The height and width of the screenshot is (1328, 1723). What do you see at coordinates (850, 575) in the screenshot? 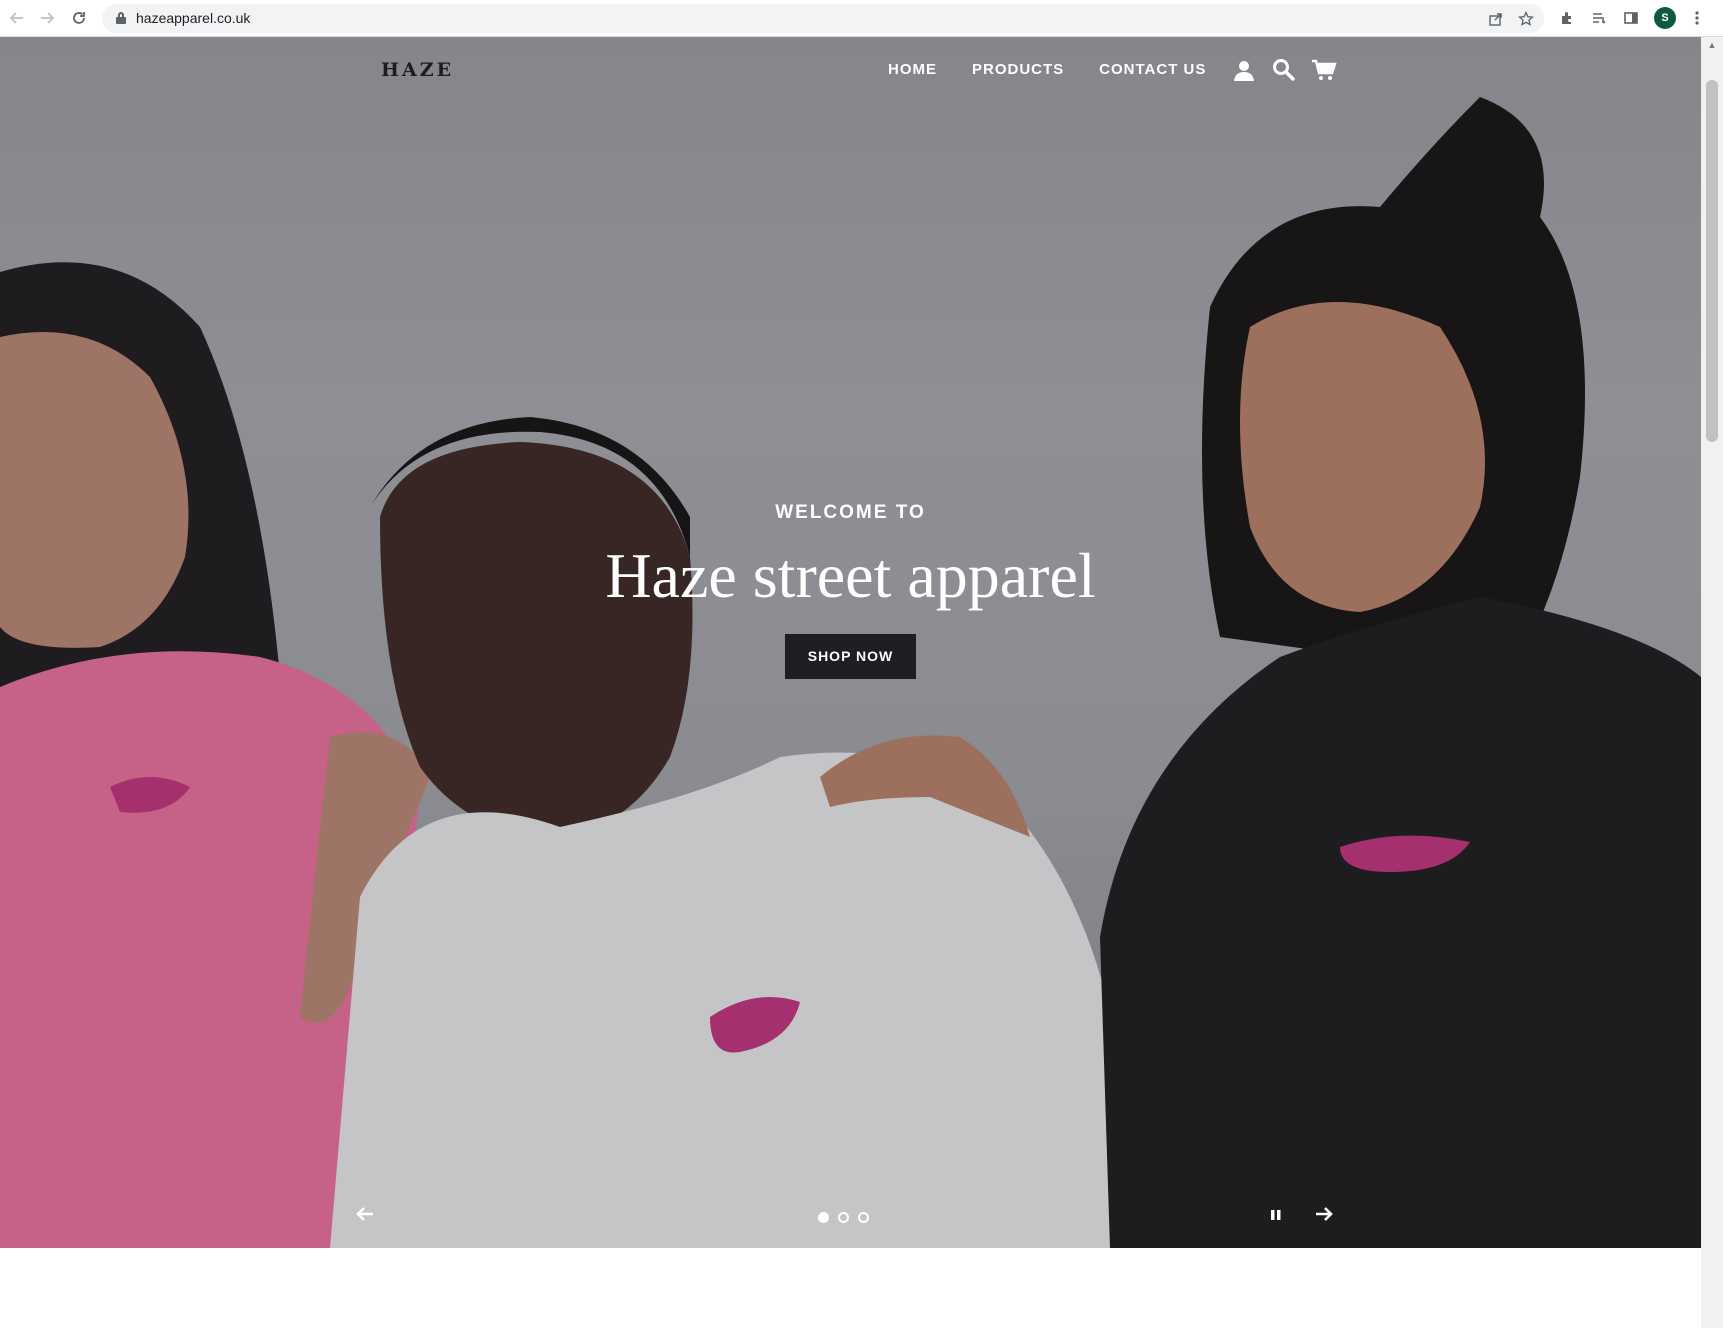
I see `hero-title: Haze street apparel` at bounding box center [850, 575].